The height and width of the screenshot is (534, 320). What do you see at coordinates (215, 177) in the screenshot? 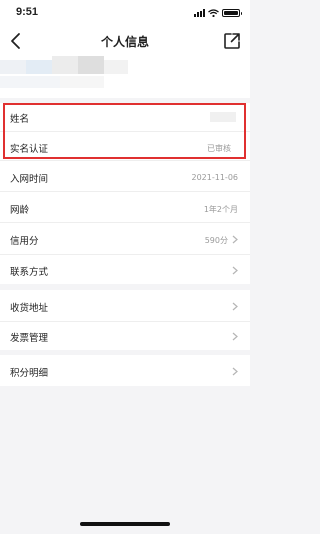
I see `join-date-value: 2021-11-06` at bounding box center [215, 177].